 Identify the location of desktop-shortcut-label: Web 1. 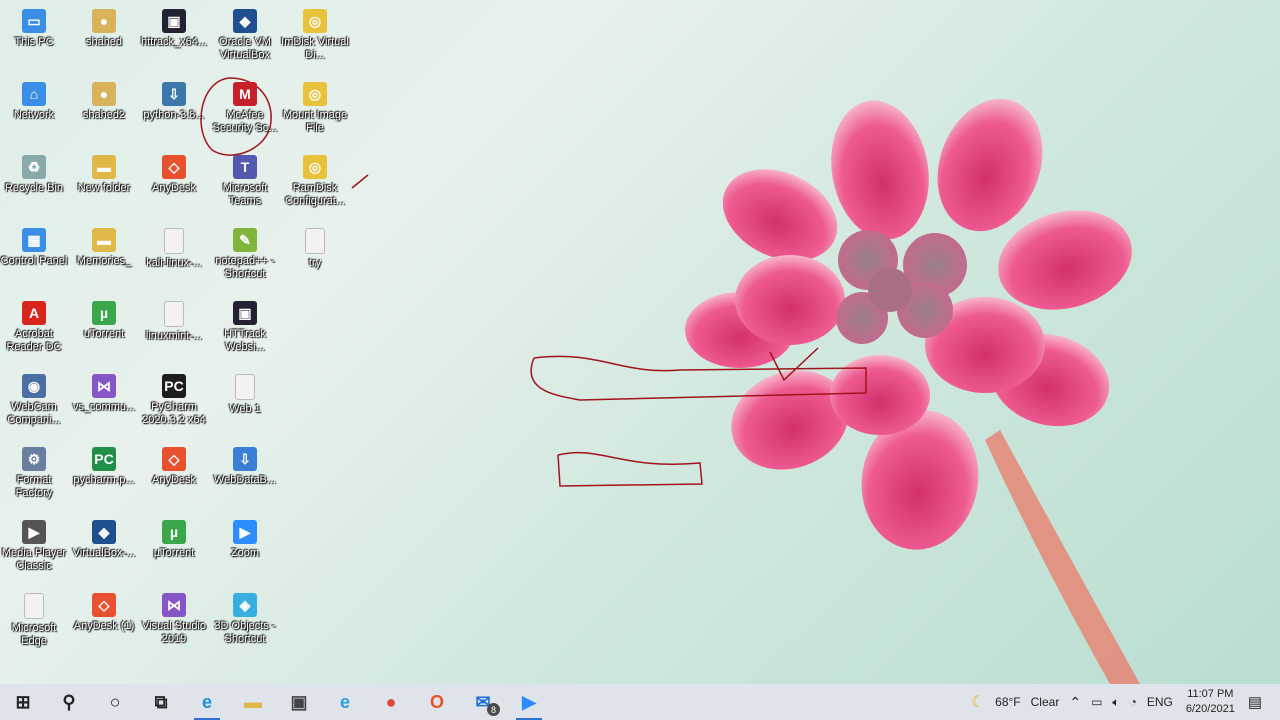
(245, 409).